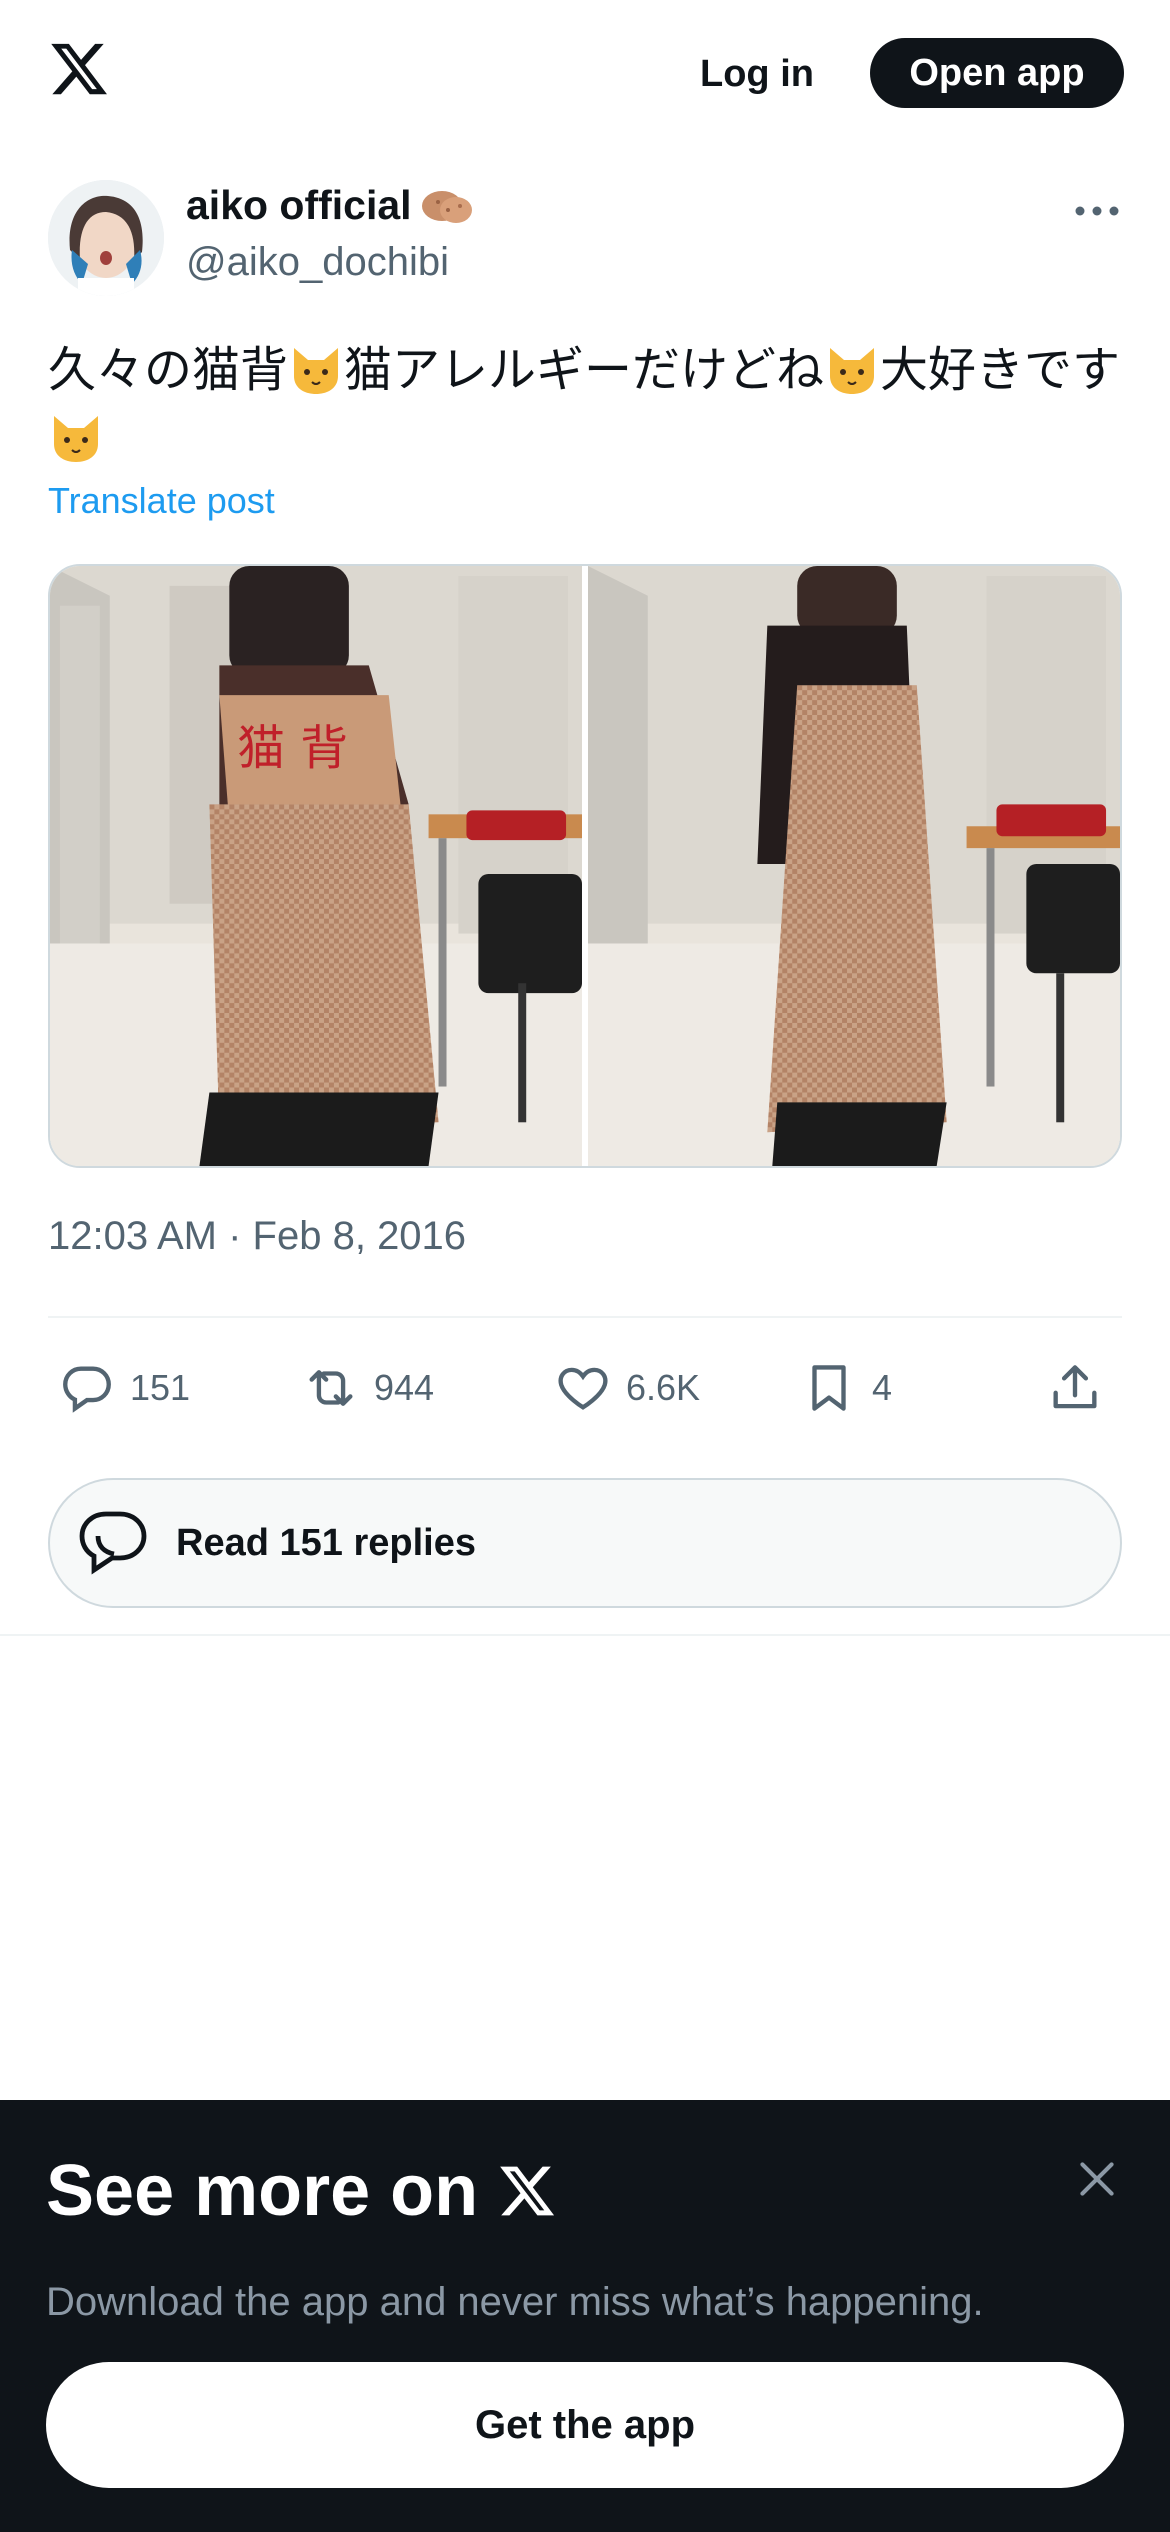  I want to click on post-text: 久々の猫背 猫アレルギーだけどね 大好きです, so click(588, 404).